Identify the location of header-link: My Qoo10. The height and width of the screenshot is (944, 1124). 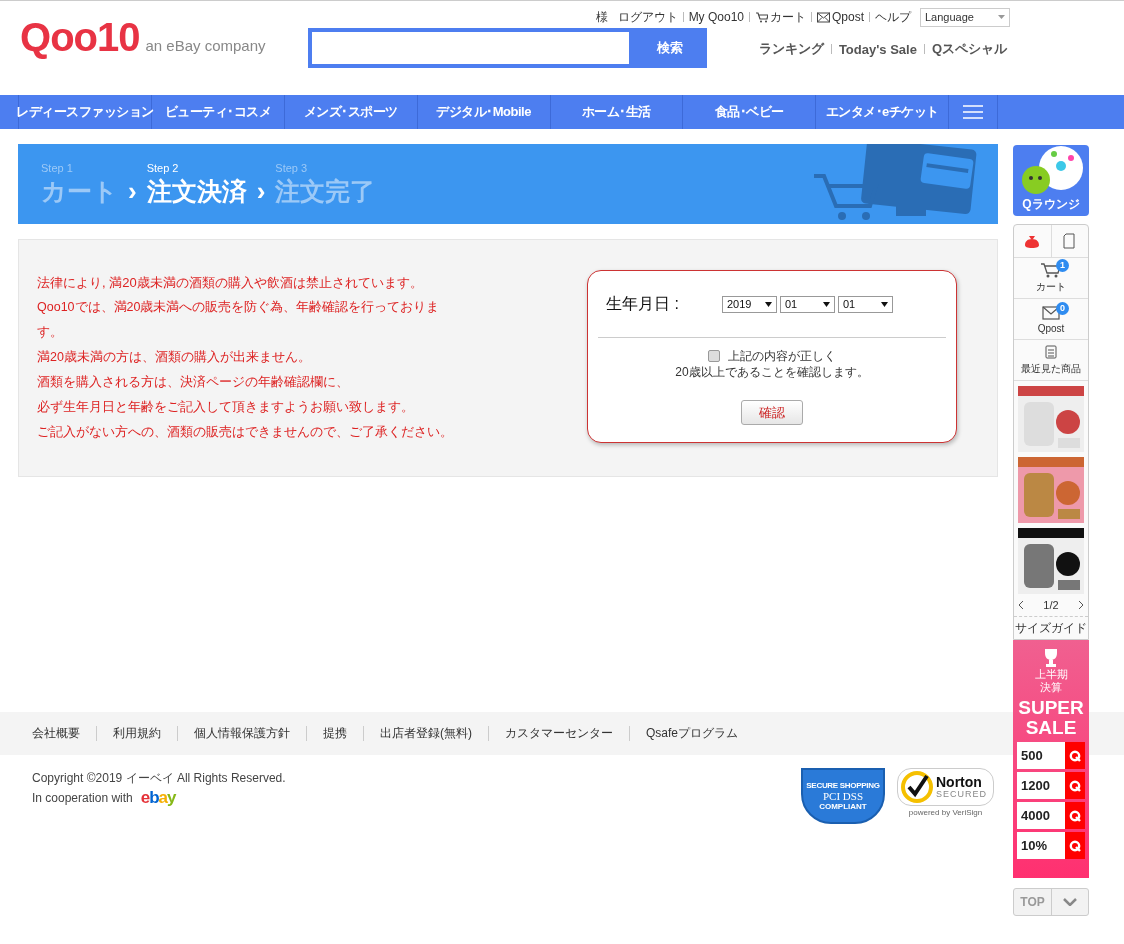
(716, 17).